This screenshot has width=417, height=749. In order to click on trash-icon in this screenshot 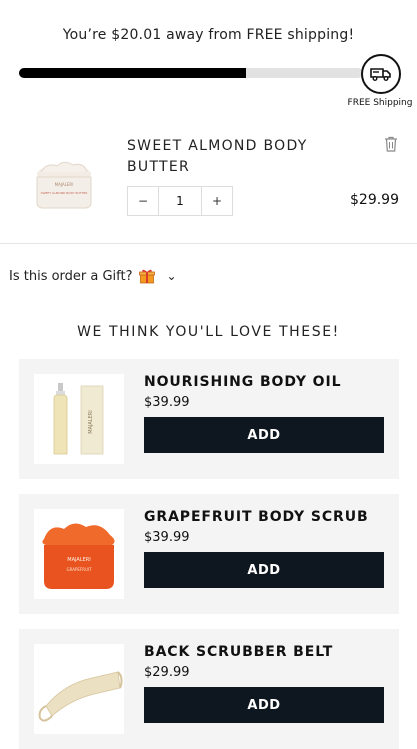, I will do `click(391, 144)`.